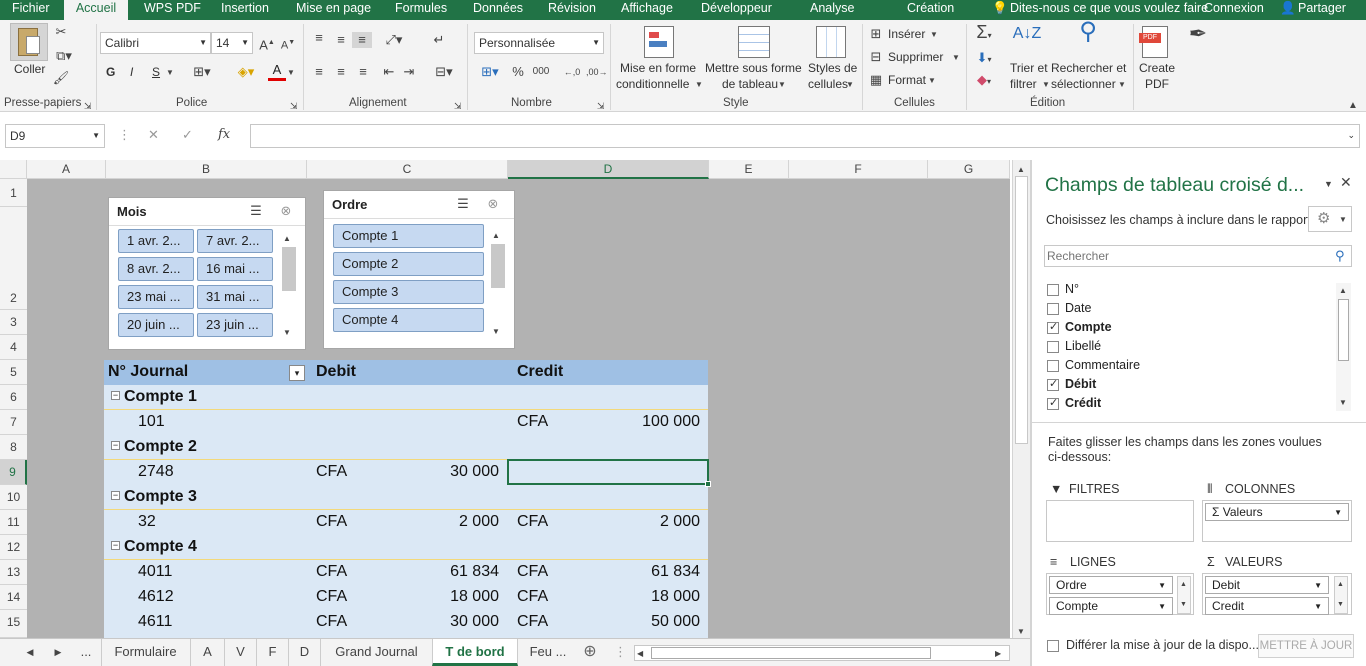  What do you see at coordinates (245, 10) in the screenshot?
I see `tab-insertion: Insertion` at bounding box center [245, 10].